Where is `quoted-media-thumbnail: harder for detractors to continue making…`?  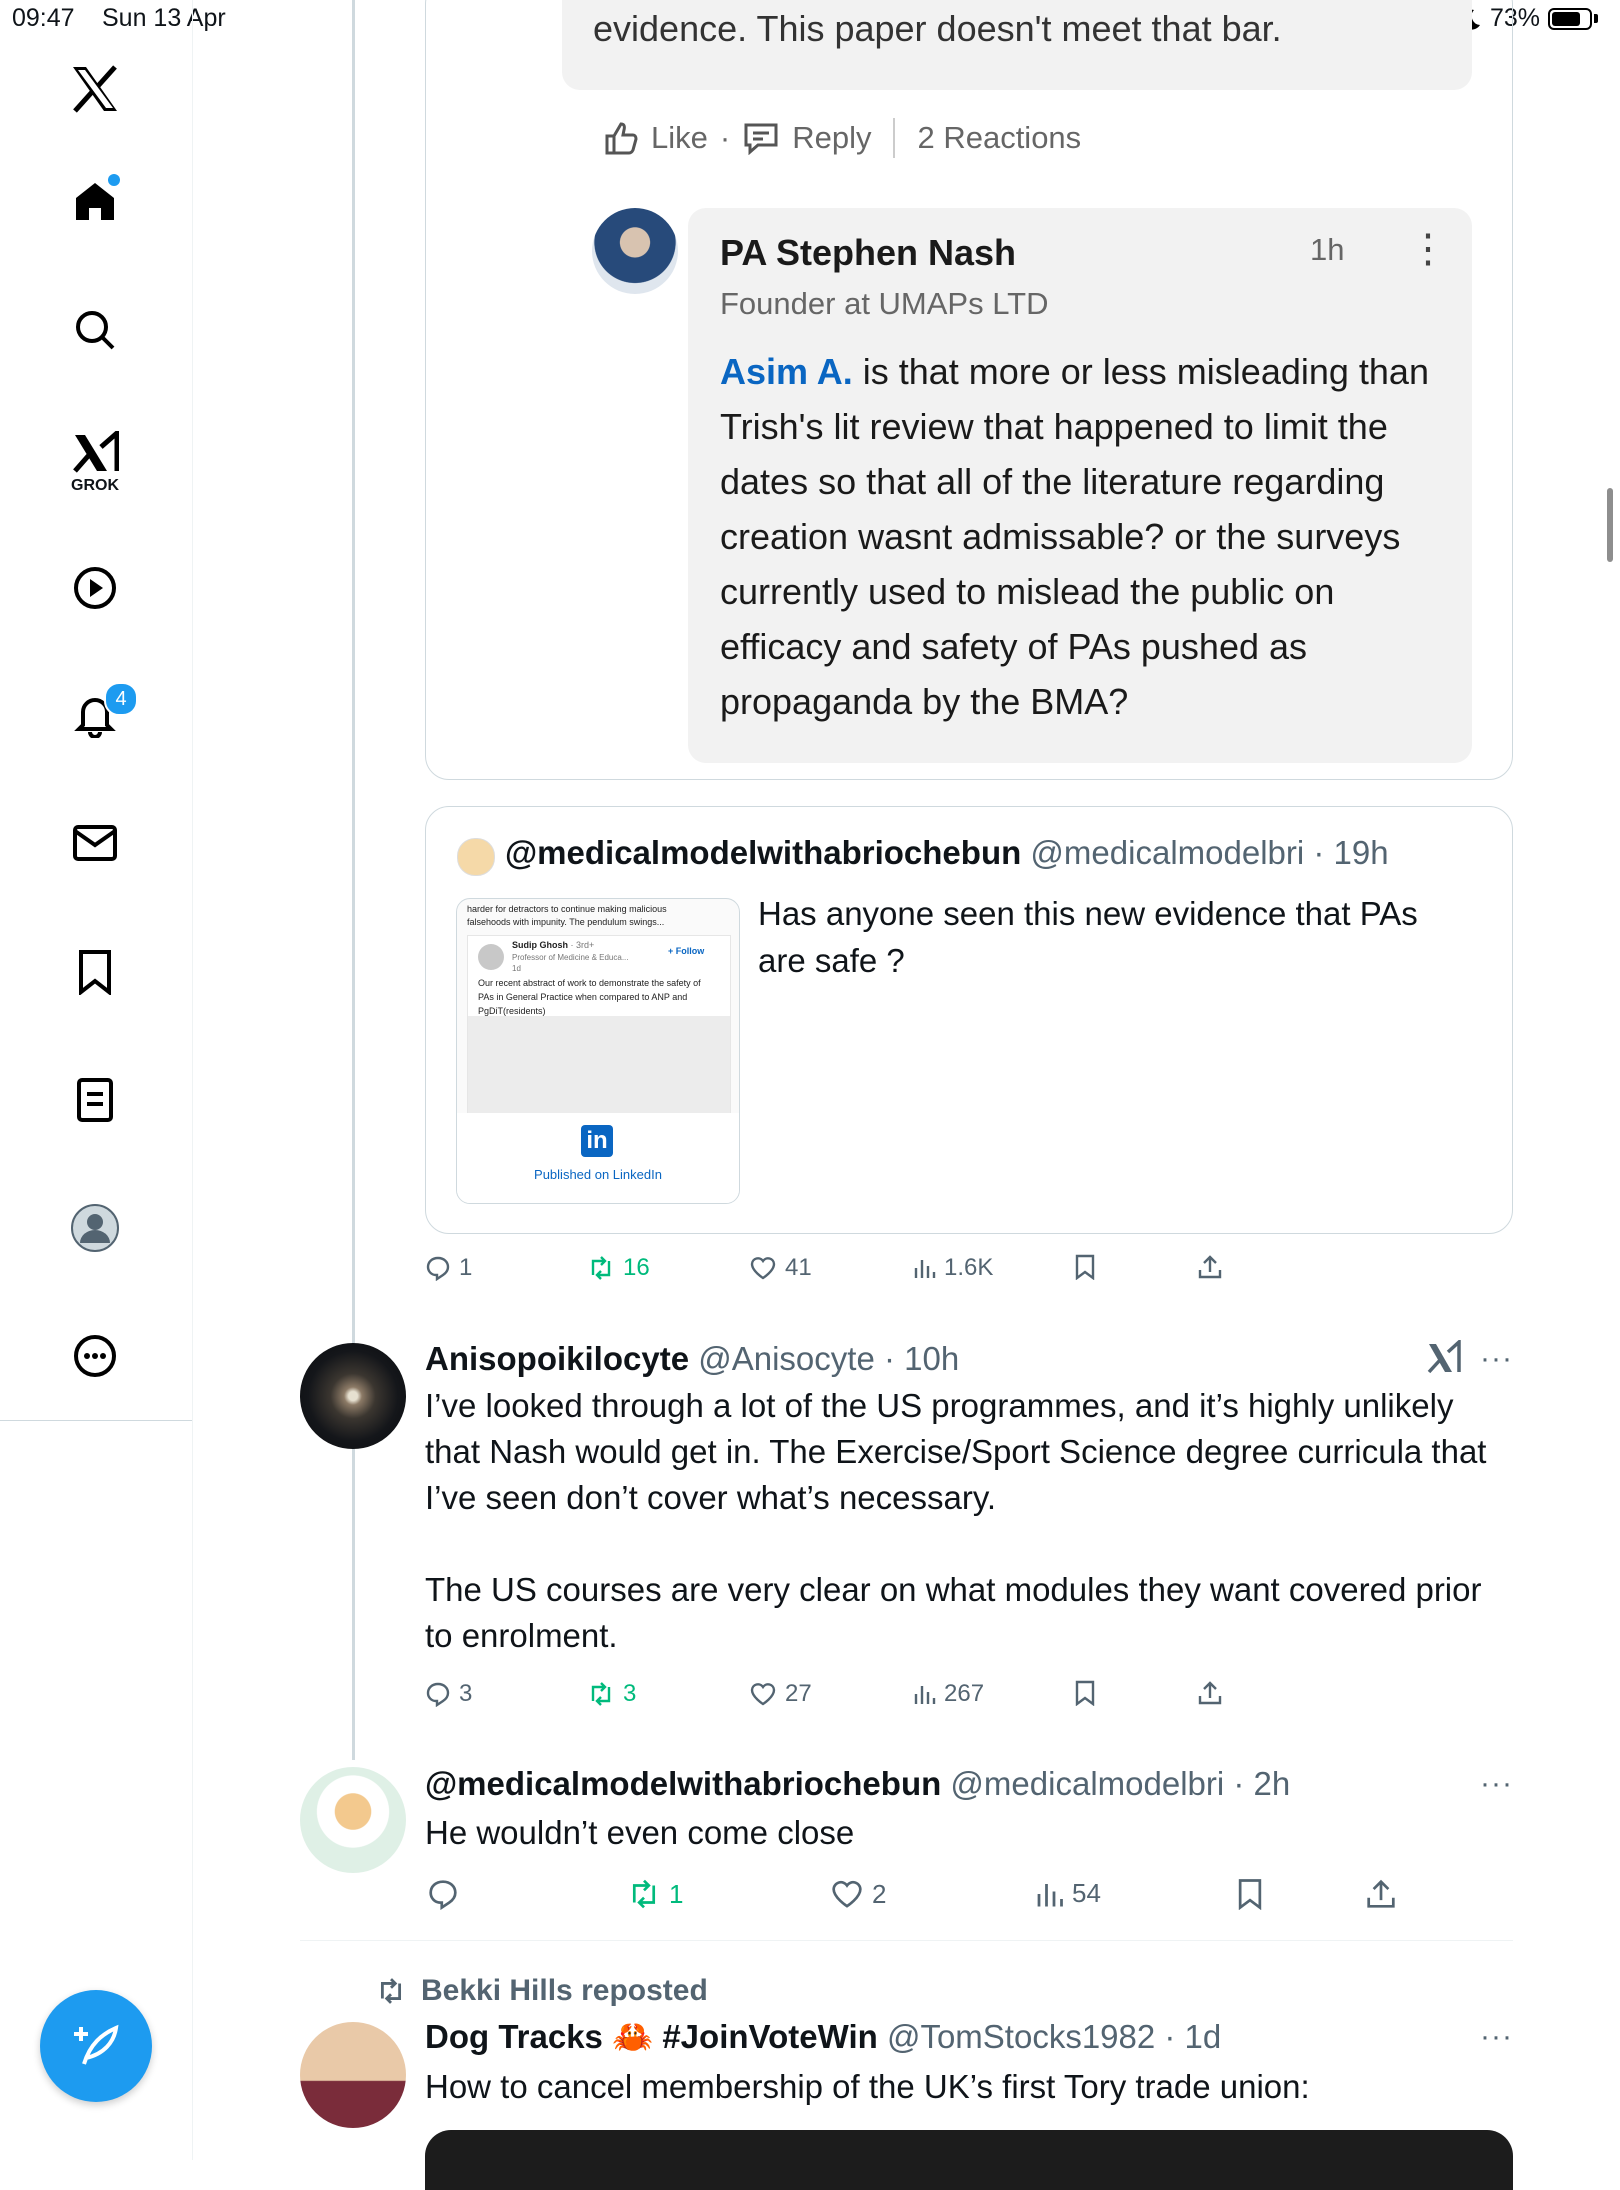
quoted-media-thumbnail: harder for detractors to continue making… is located at coordinates (598, 1051).